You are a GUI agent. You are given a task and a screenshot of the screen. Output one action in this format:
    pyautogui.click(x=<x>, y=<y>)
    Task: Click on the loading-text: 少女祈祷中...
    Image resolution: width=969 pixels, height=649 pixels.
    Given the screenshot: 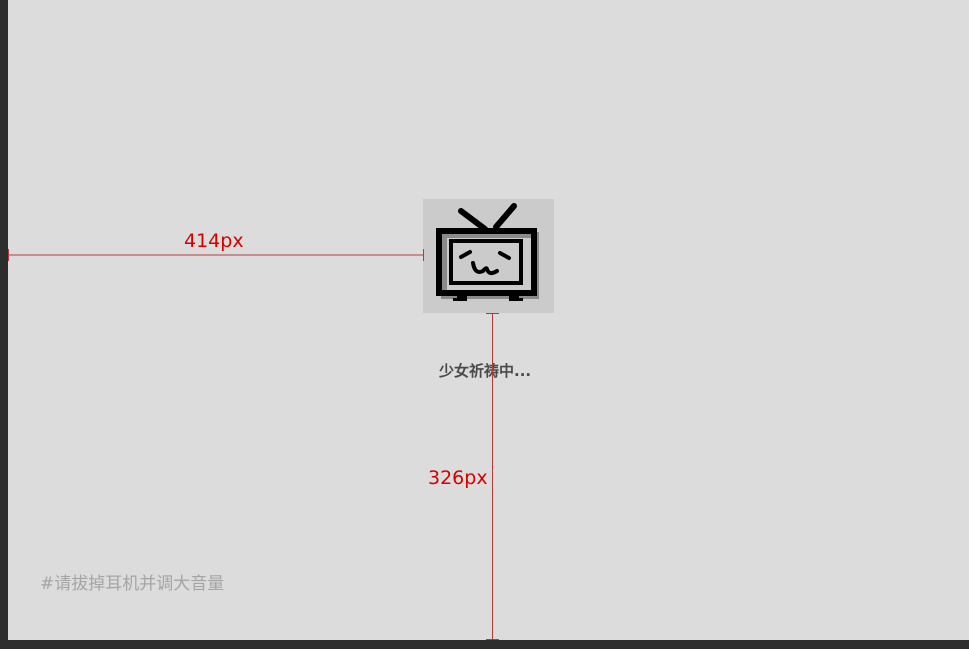 What is the action you would take?
    pyautogui.click(x=485, y=371)
    